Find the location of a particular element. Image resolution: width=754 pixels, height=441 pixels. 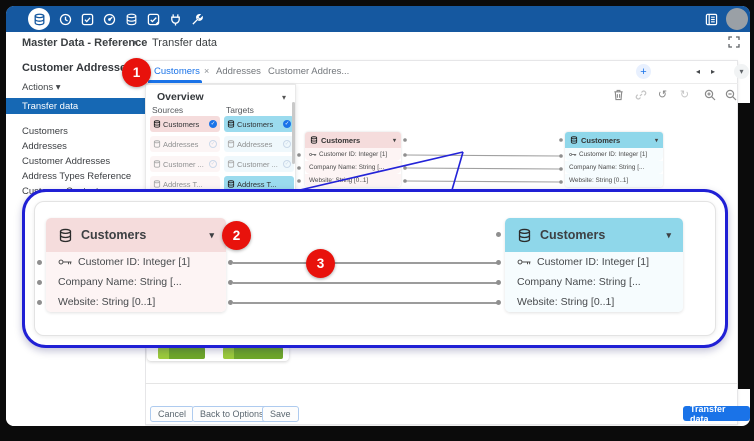

clock-icon is located at coordinates (65, 20).